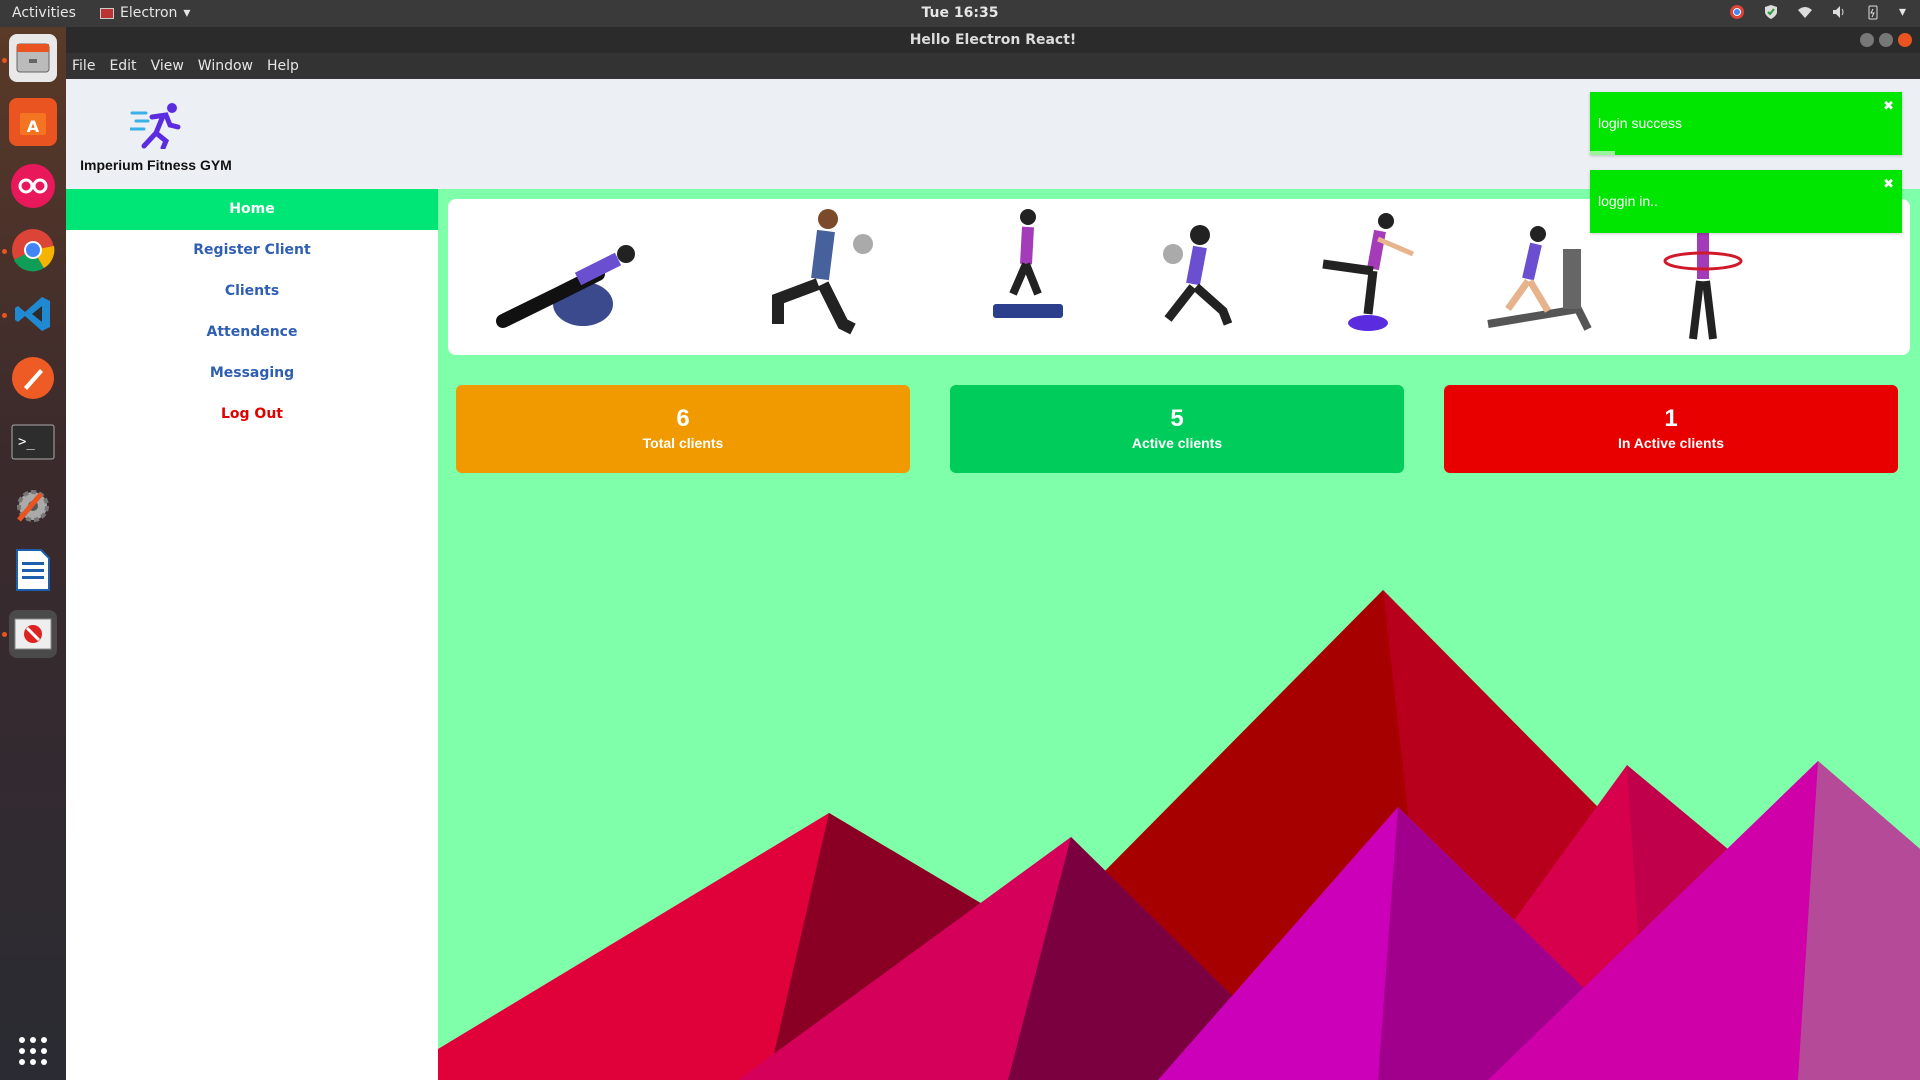  I want to click on stat-value: 1, so click(1671, 418).